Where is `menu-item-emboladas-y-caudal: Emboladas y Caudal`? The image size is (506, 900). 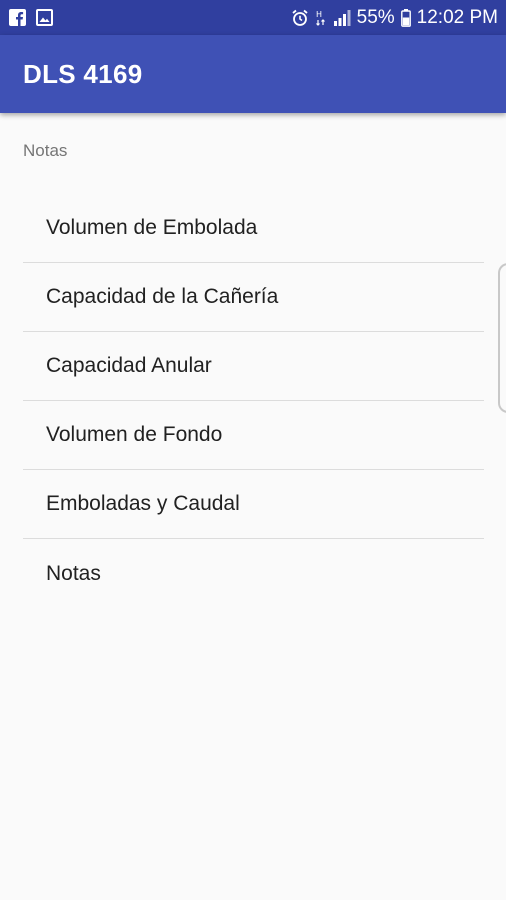
menu-item-emboladas-y-caudal: Emboladas y Caudal is located at coordinates (253, 504).